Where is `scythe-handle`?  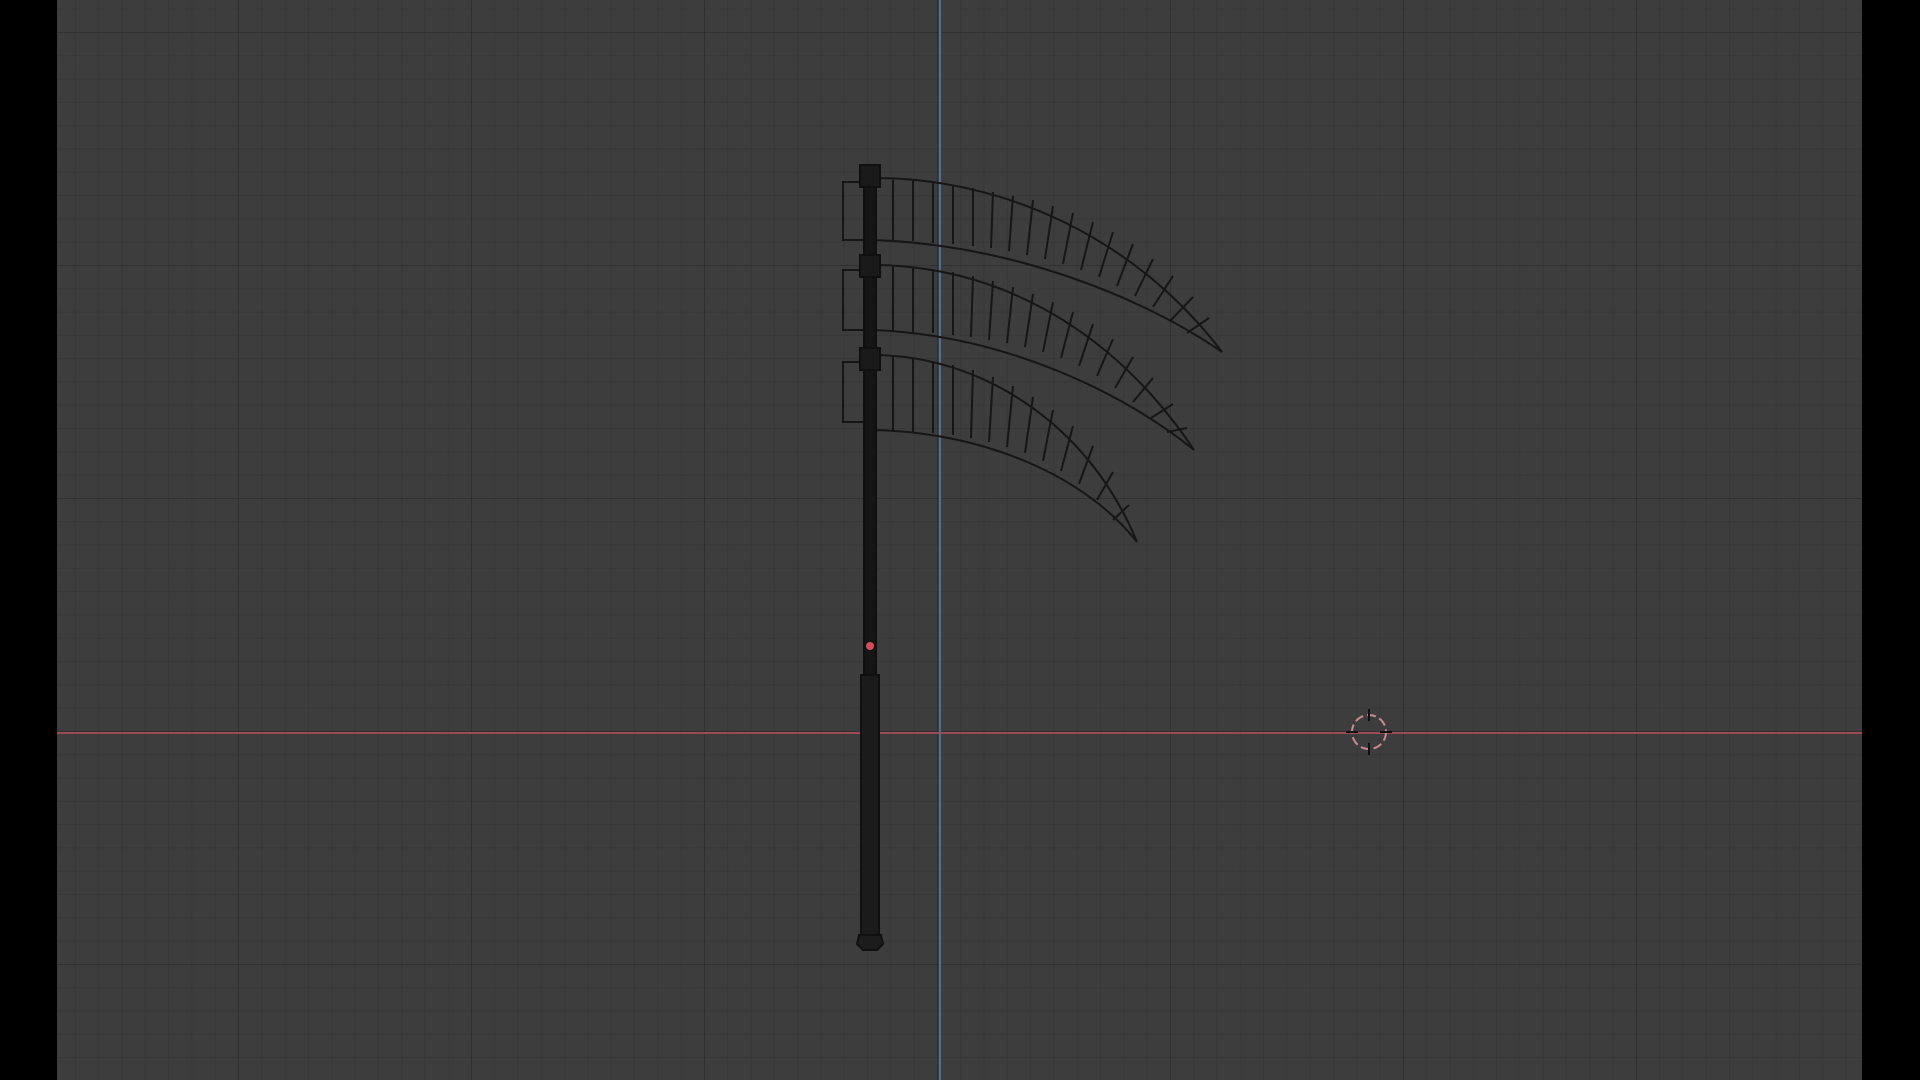 scythe-handle is located at coordinates (870, 557).